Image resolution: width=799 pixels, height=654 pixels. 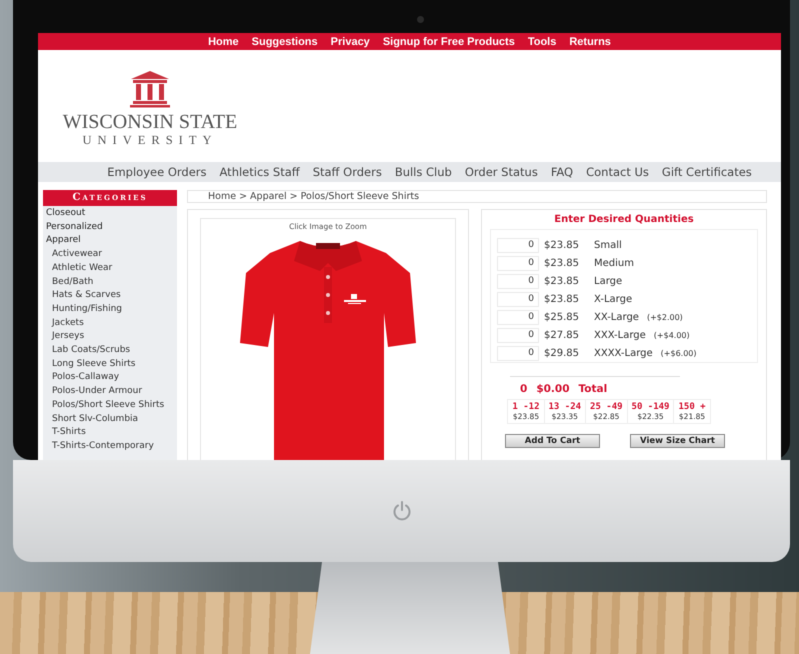 I want to click on size-label: XX-Large, so click(x=616, y=317).